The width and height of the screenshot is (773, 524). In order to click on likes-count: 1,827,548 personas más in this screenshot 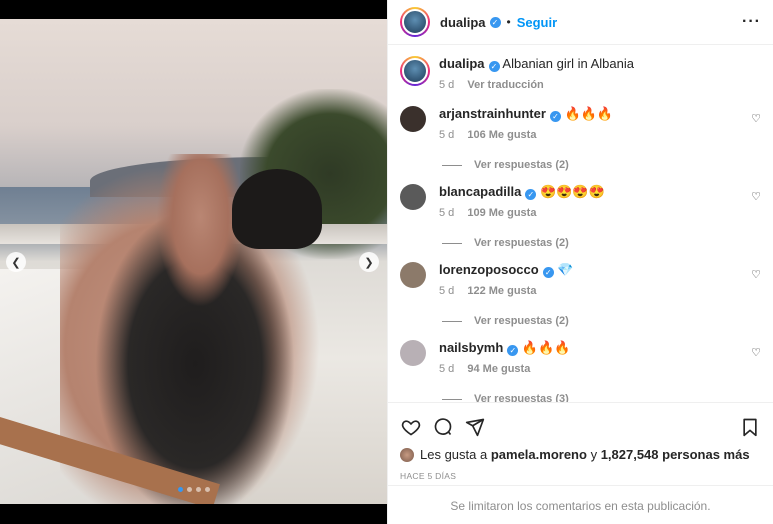, I will do `click(675, 454)`.